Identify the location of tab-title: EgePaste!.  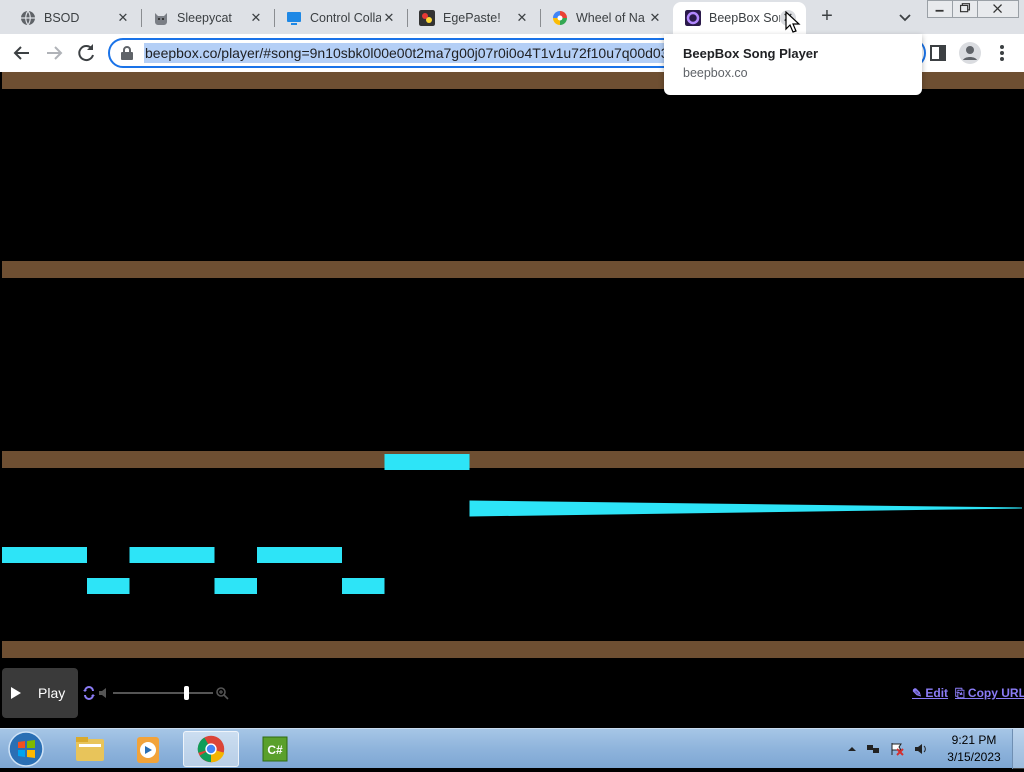
(472, 18).